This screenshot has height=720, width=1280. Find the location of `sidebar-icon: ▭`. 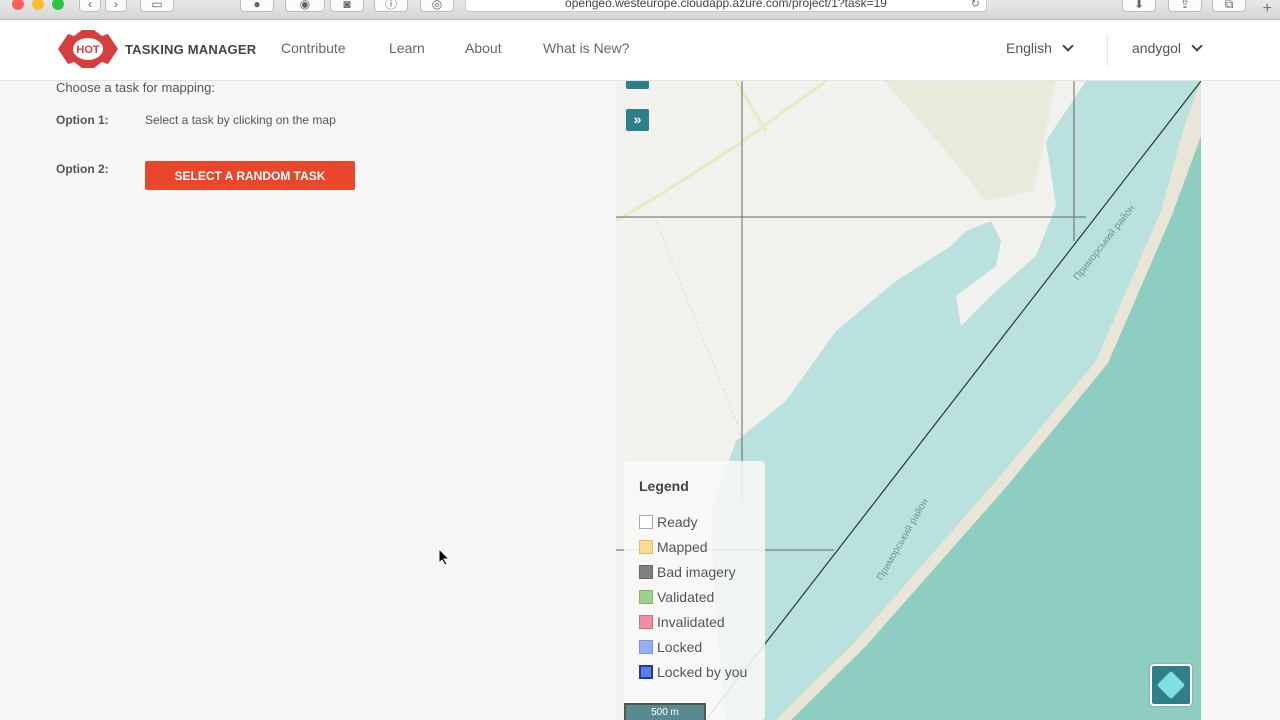

sidebar-icon: ▭ is located at coordinates (157, 6).